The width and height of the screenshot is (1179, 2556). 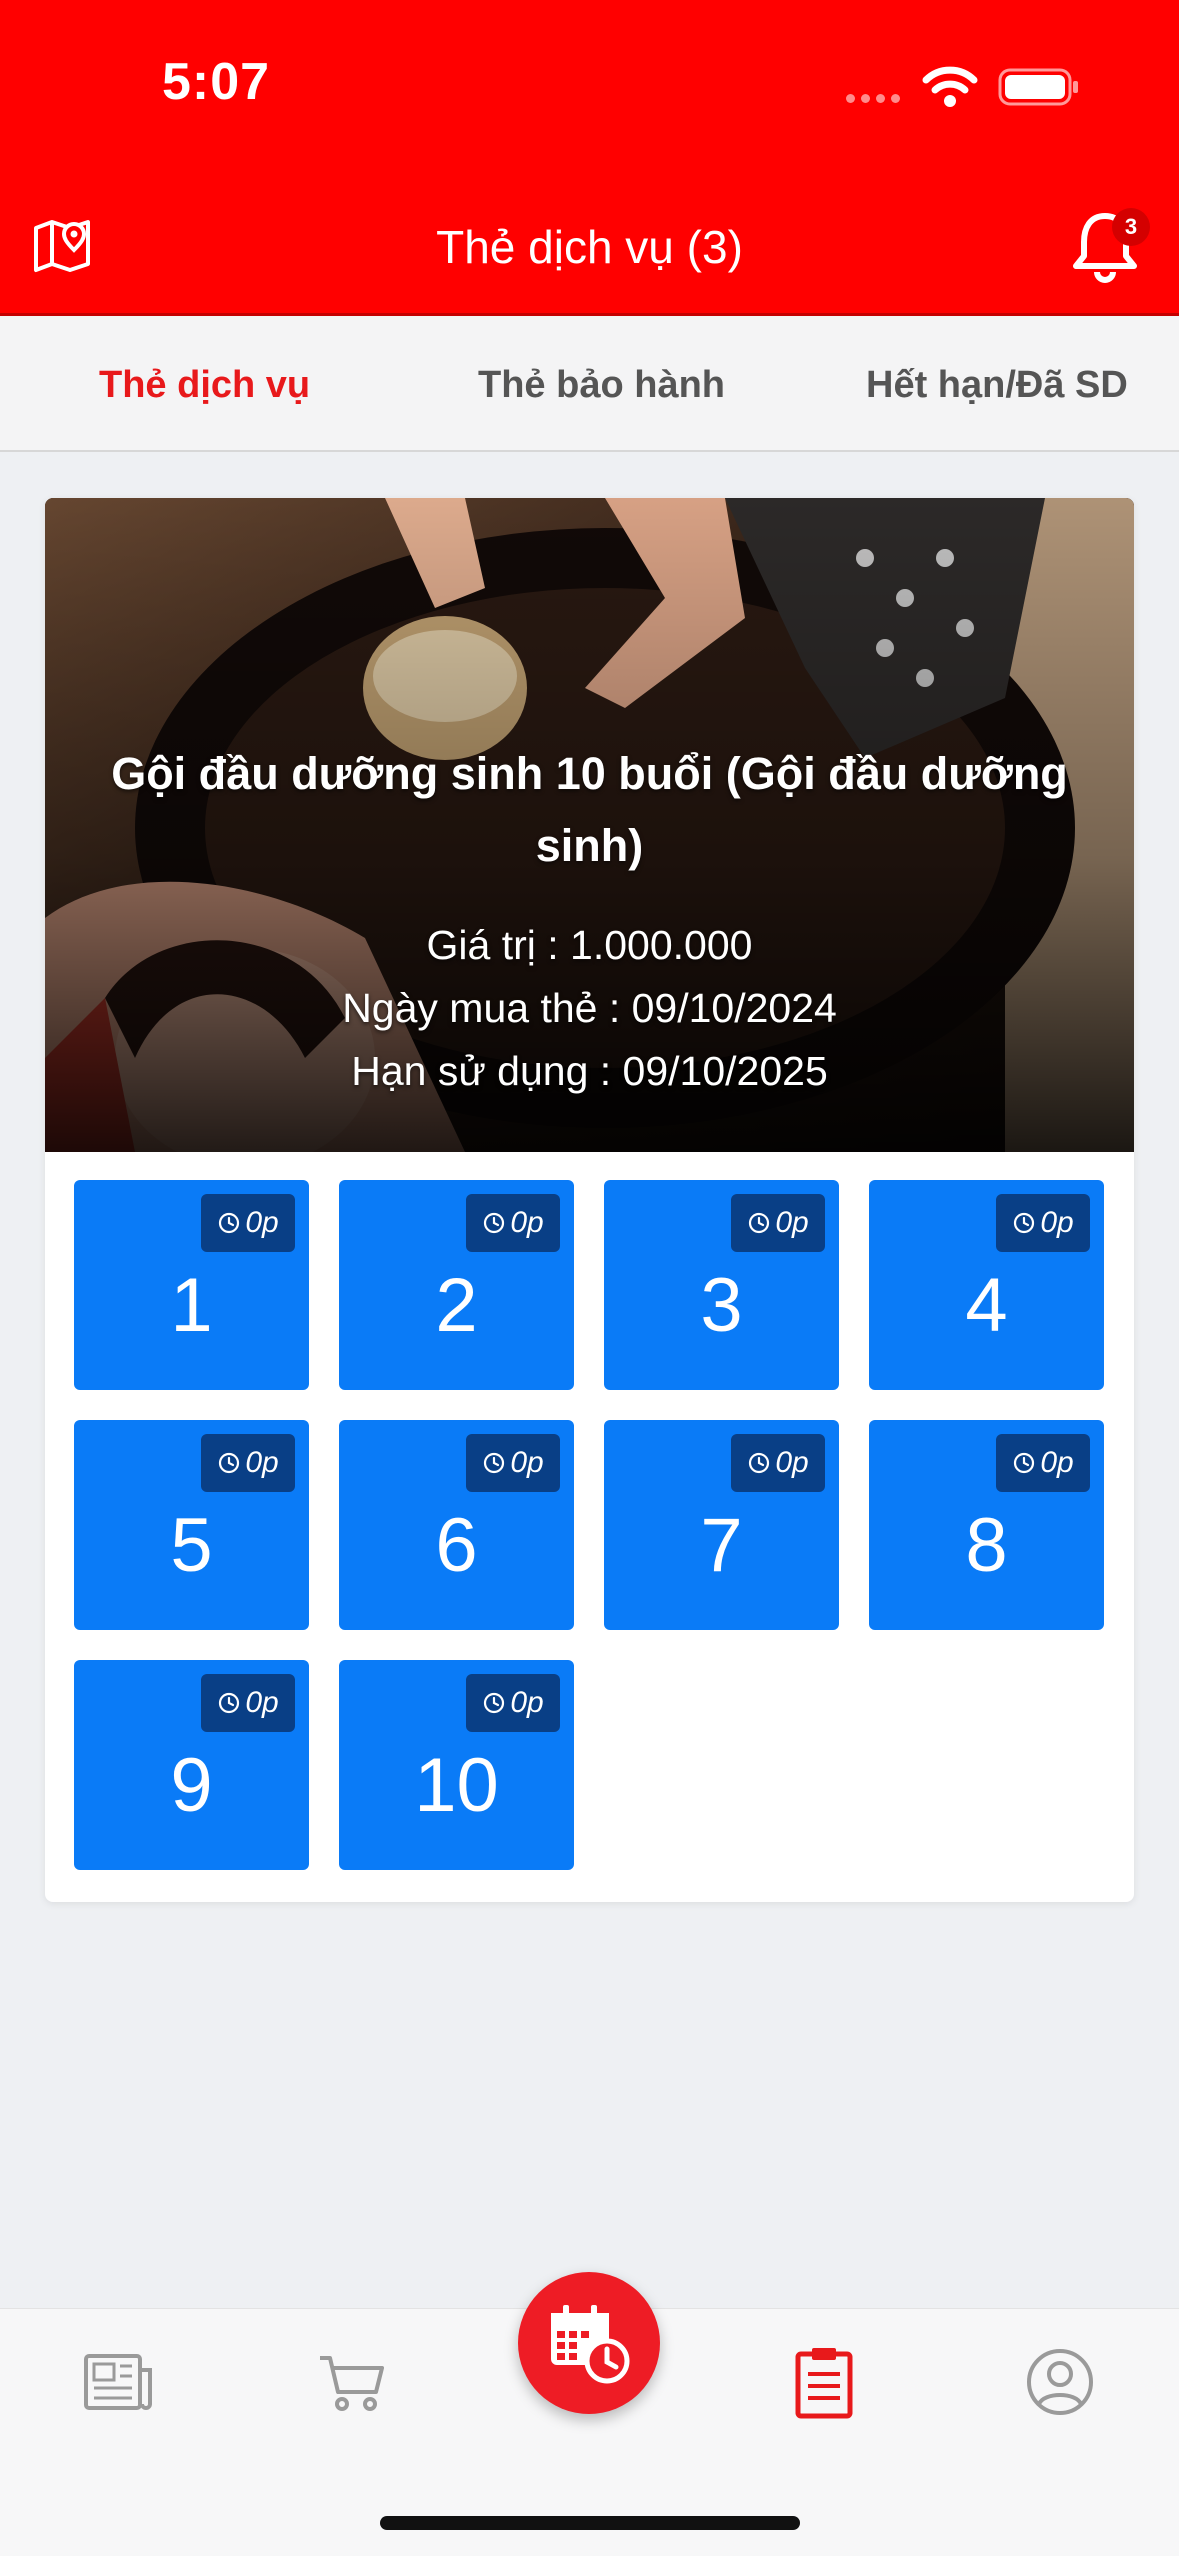 I want to click on session-number: 9, so click(x=191, y=1785).